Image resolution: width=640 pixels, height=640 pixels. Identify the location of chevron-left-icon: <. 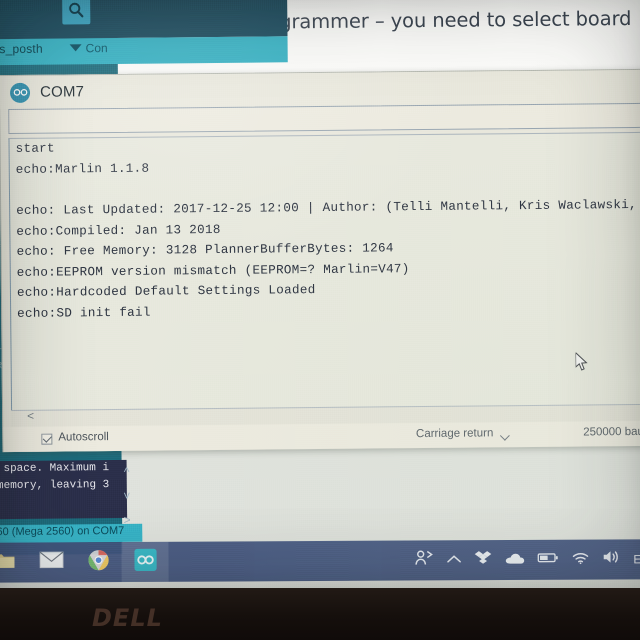
(30, 416).